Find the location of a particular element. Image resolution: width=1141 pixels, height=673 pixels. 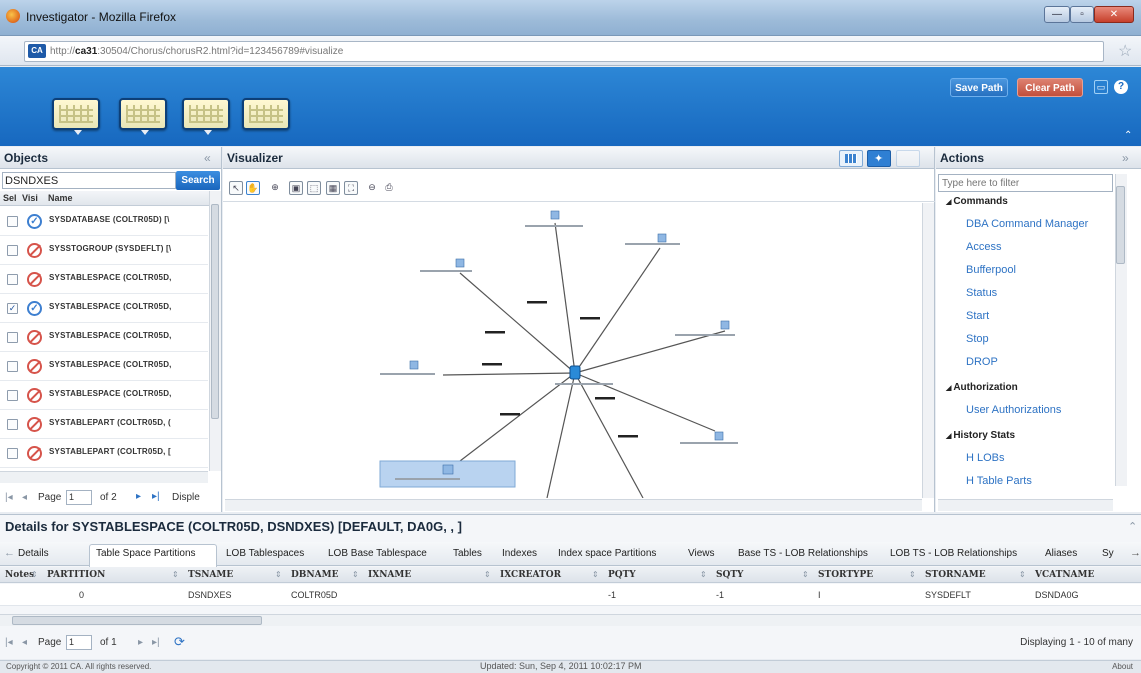

tab-lob-tablespaces: LOB Tablespaces is located at coordinates (265, 553).